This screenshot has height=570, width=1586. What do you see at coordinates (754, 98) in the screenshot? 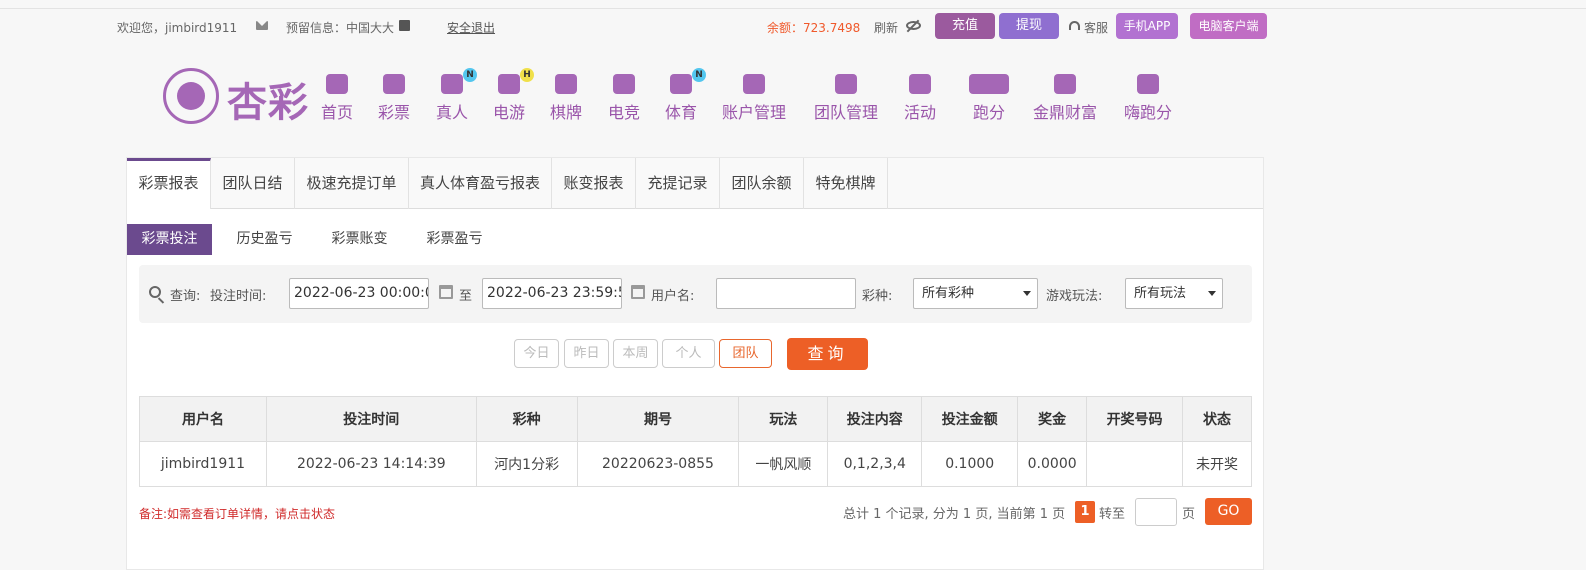
I see `nav-account: 账户管理` at bounding box center [754, 98].